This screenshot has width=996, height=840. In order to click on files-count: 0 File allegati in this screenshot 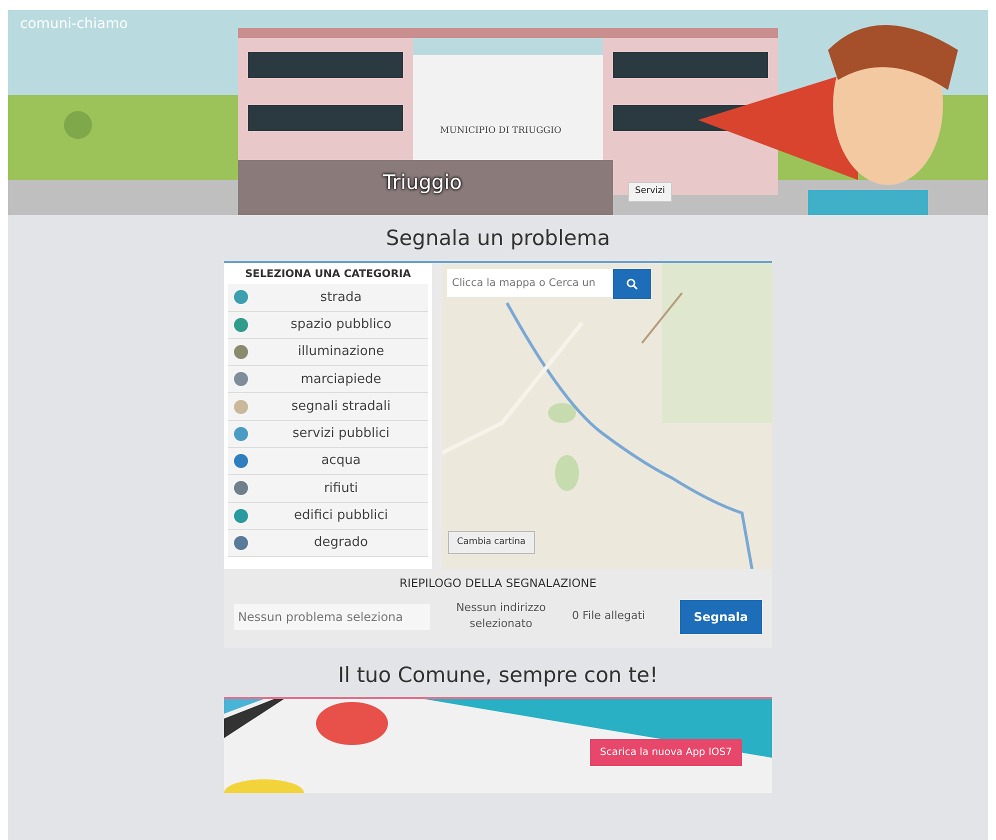, I will do `click(609, 616)`.